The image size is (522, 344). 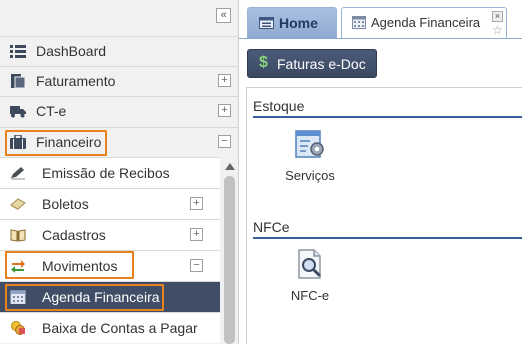 I want to click on sidebar-scrollbar, so click(x=229, y=251).